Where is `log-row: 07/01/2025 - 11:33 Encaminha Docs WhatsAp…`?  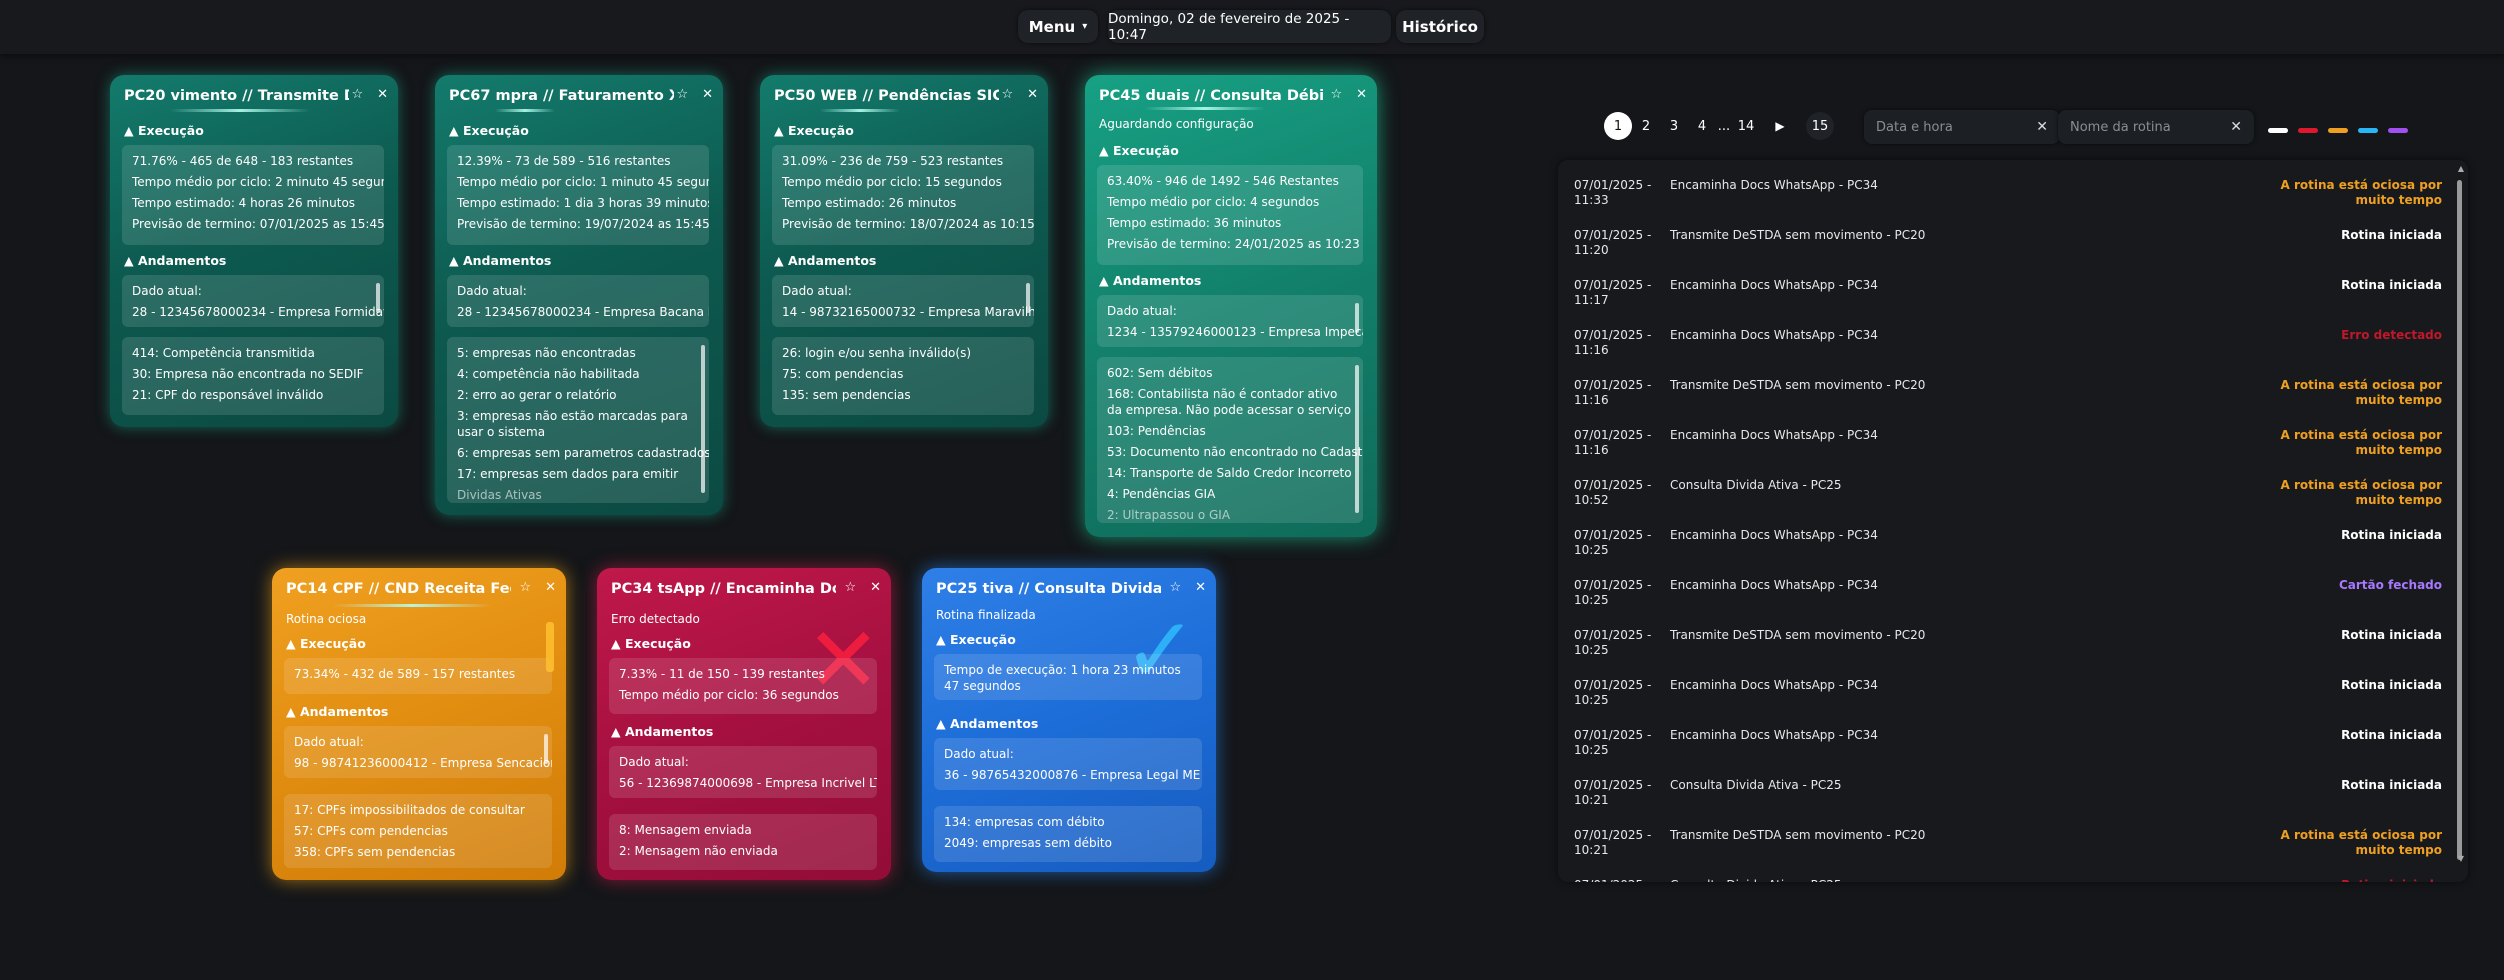
log-row: 07/01/2025 - 11:33 Encaminha Docs WhatsAp… is located at coordinates (2013, 197).